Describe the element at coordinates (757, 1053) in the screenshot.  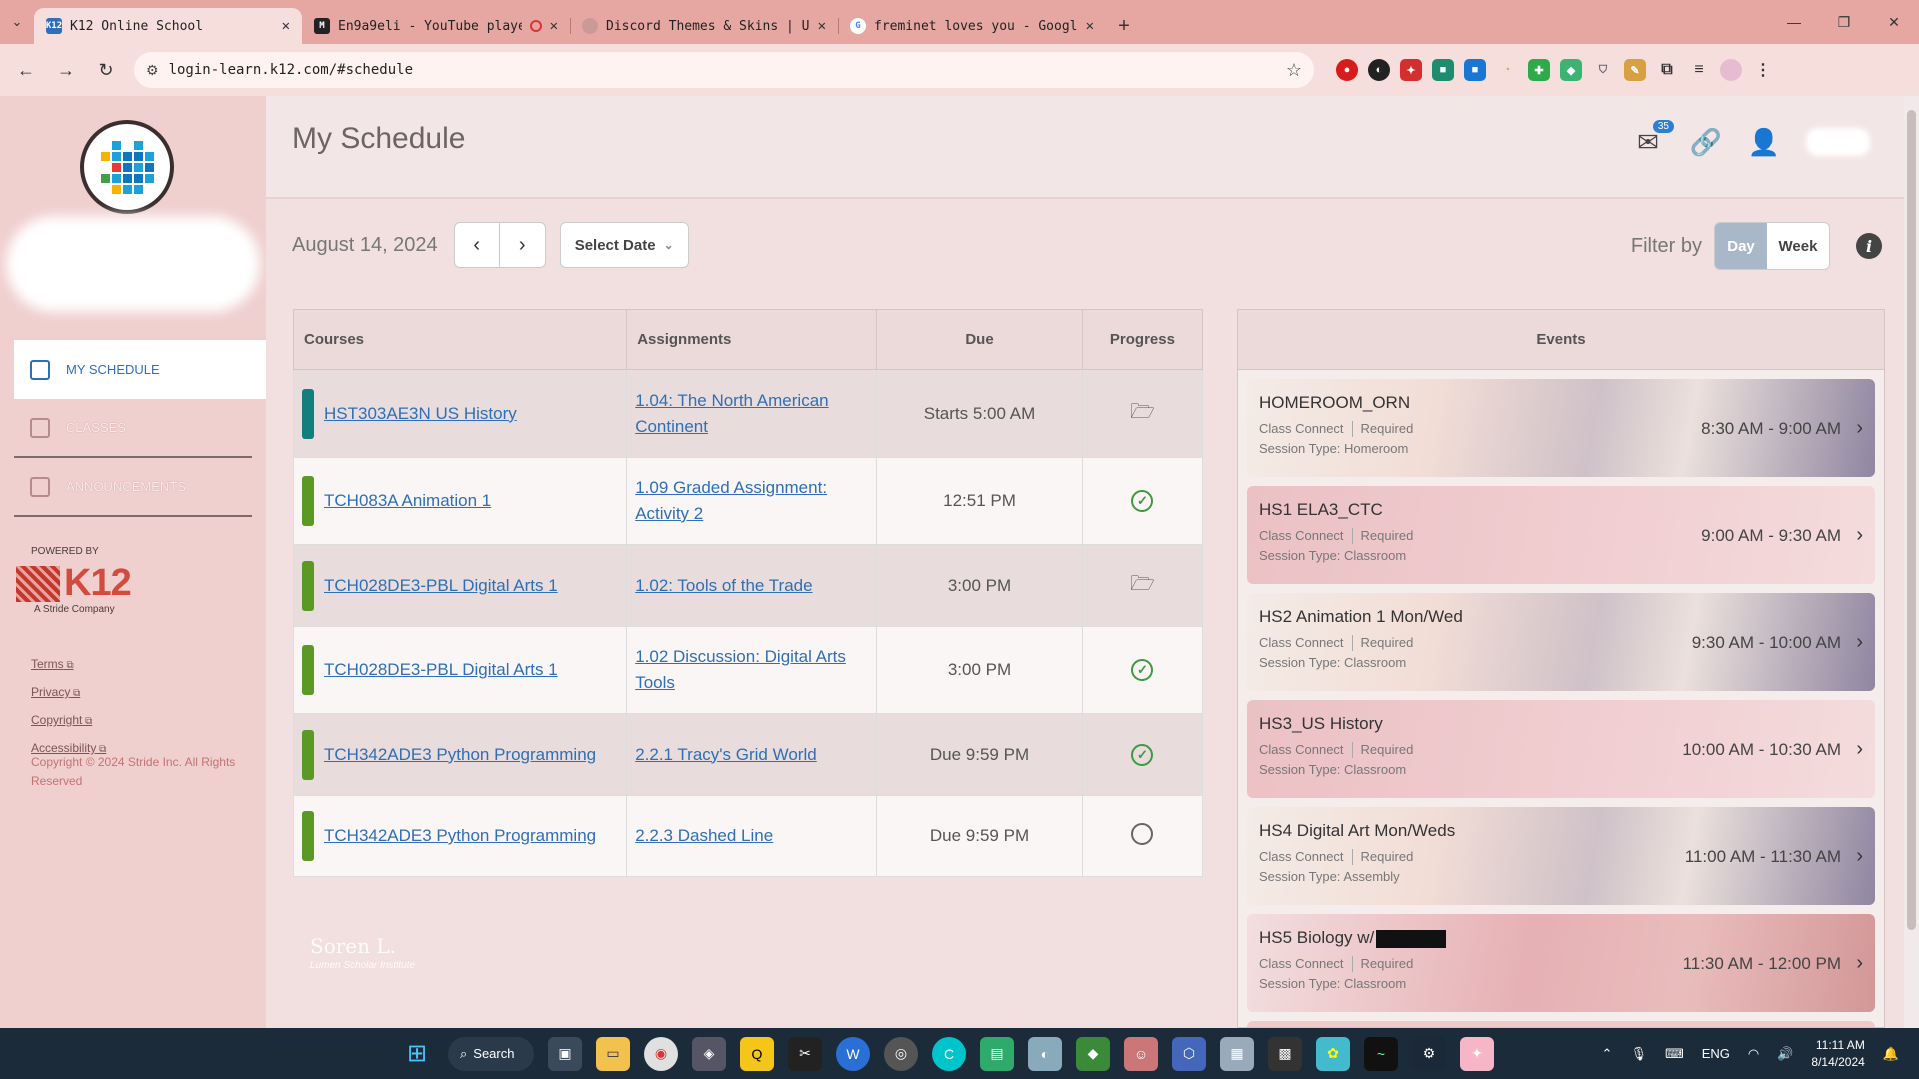
I see `app-icon: Q` at that location.